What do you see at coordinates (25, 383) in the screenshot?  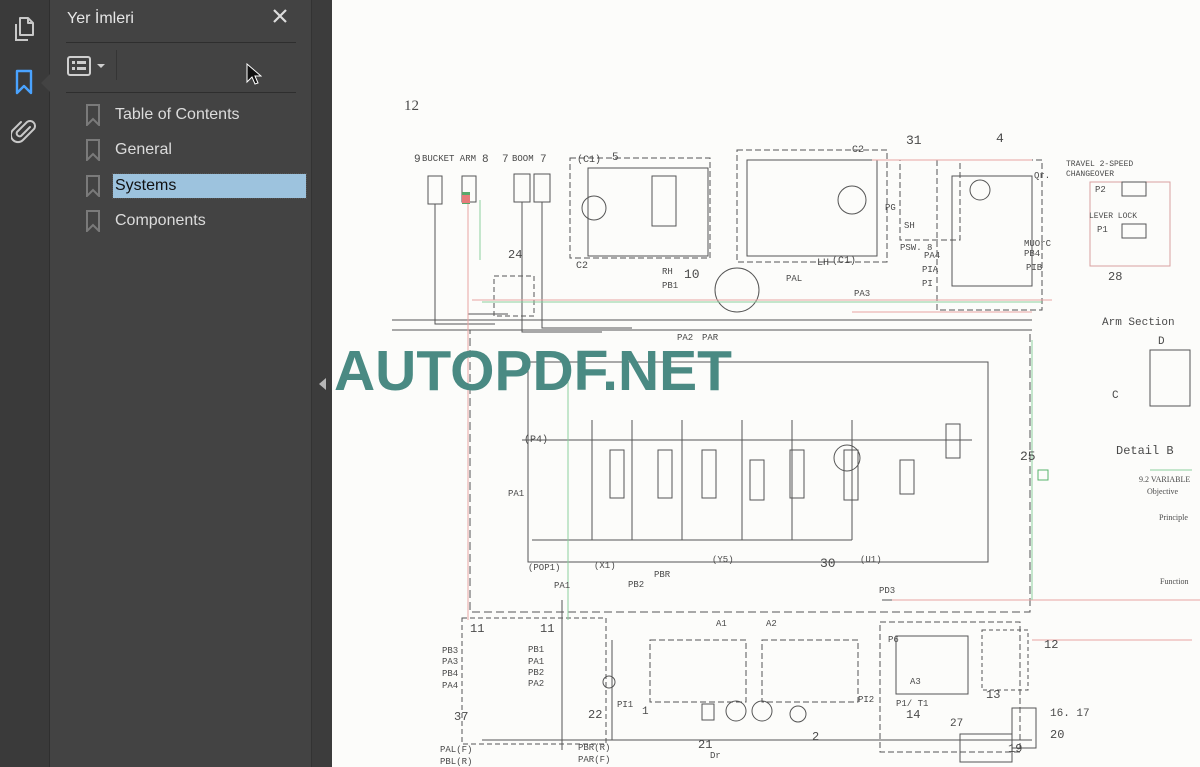 I see `navigation-rail` at bounding box center [25, 383].